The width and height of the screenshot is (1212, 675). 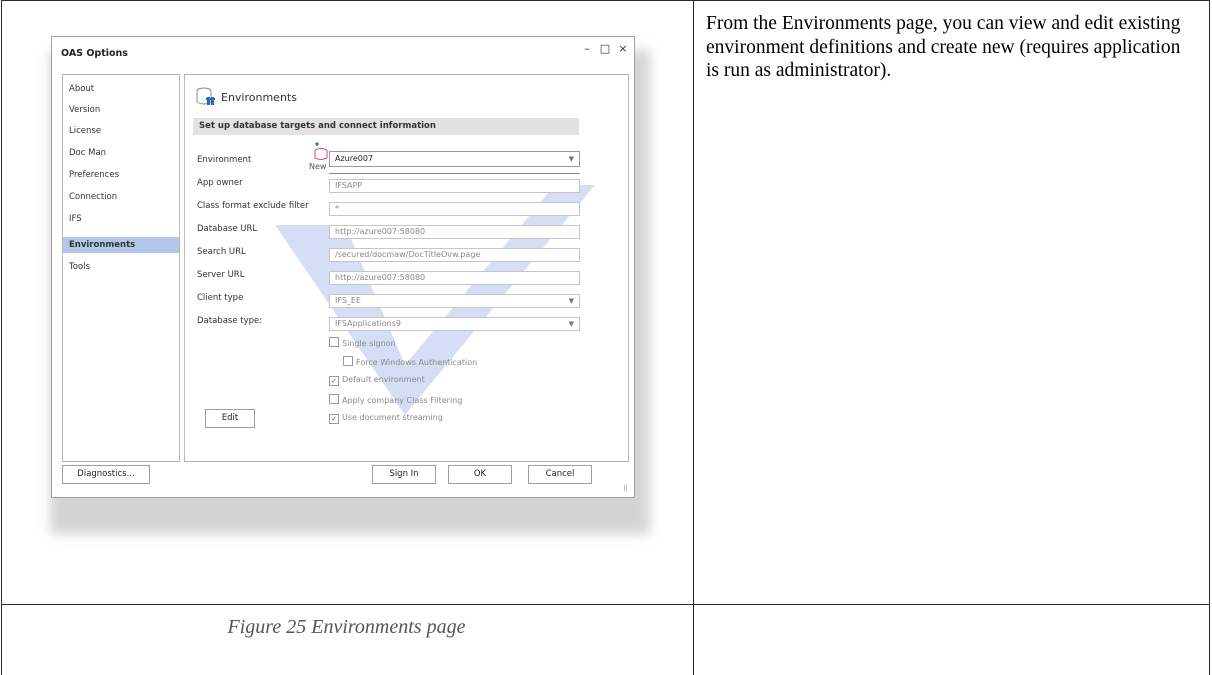 I want to click on database-type-value: IFSApplications9, so click(x=368, y=323).